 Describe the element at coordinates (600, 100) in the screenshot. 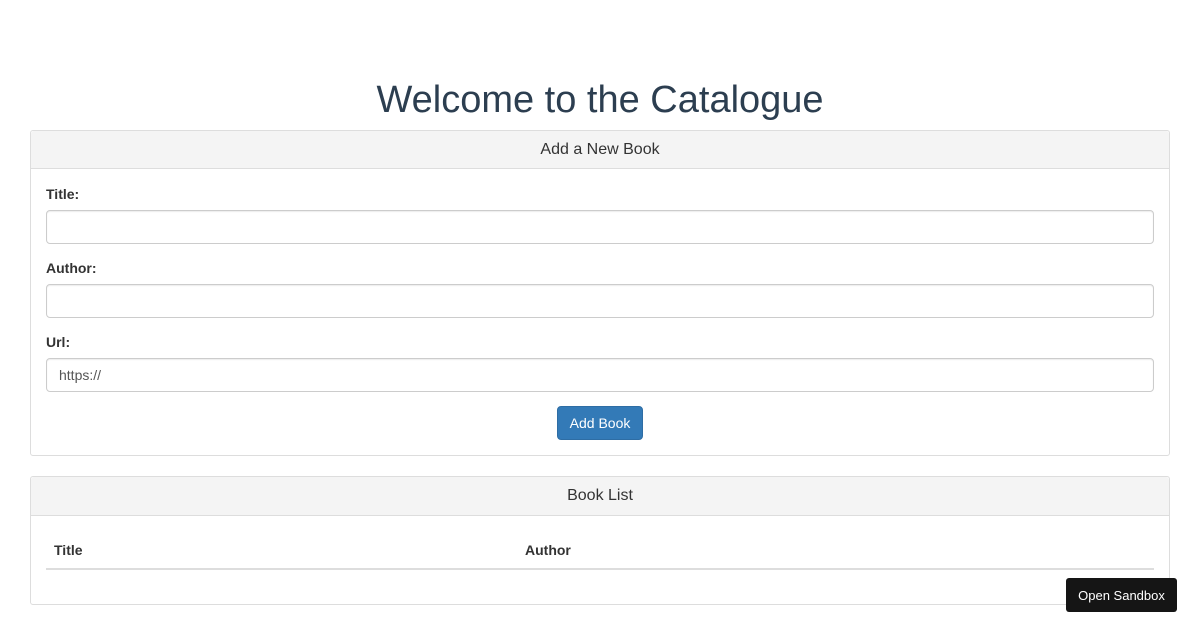

I see `page-title: Welcome to the Catalogue` at that location.